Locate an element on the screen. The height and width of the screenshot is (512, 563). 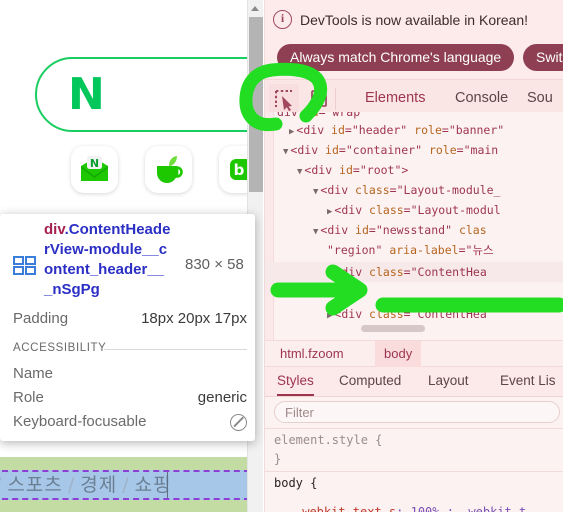
text-caret is located at coordinates (167, 485).